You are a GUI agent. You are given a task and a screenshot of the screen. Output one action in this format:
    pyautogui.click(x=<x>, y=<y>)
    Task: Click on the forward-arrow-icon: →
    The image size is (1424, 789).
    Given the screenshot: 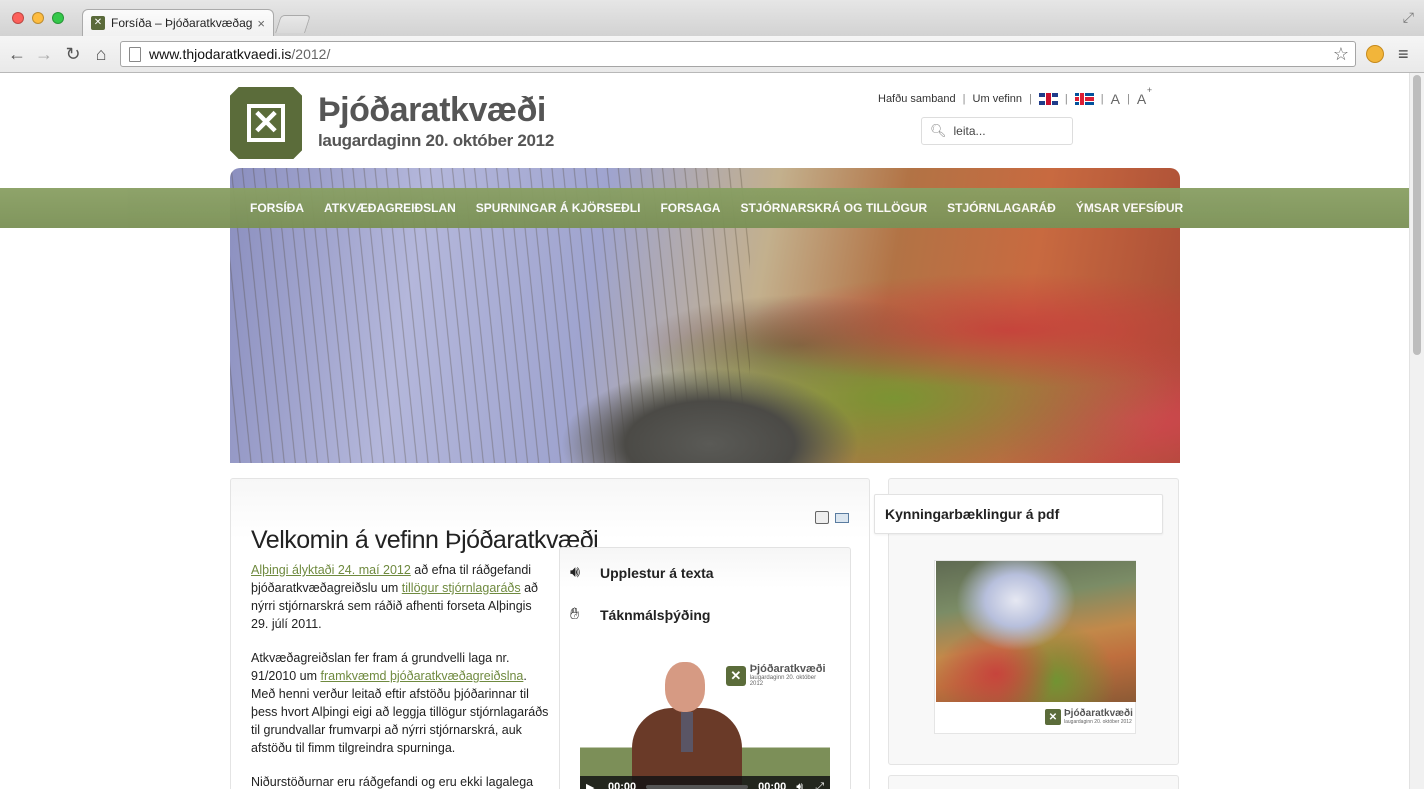 What is the action you would take?
    pyautogui.click(x=44, y=54)
    